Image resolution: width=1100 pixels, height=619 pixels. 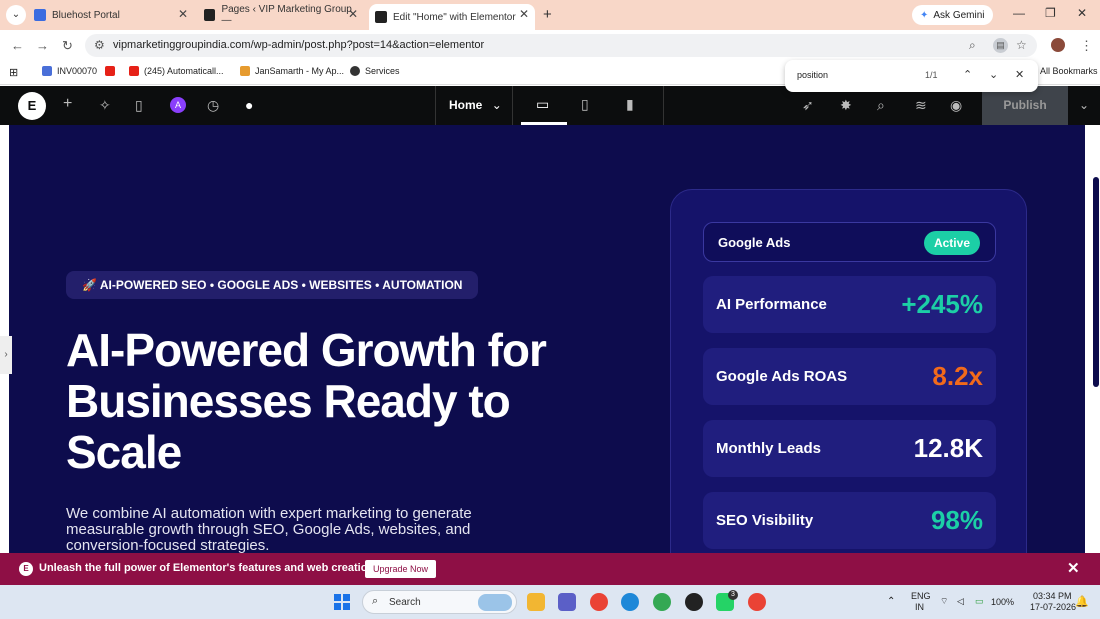 I want to click on search-highlight-image, so click(x=495, y=602).